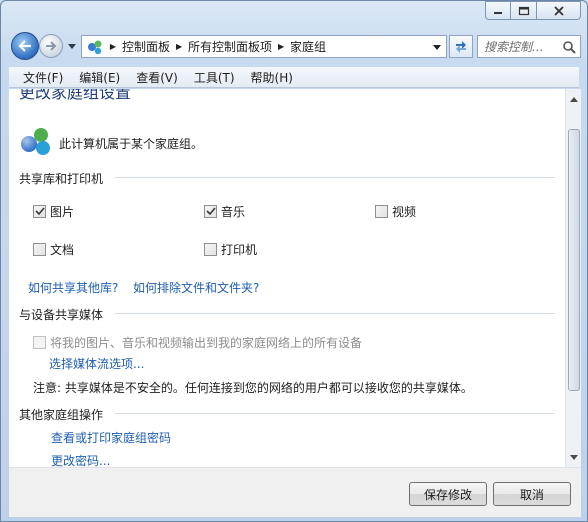 This screenshot has height=522, width=588. What do you see at coordinates (62, 250) in the screenshot?
I see `documents-label: 文档` at bounding box center [62, 250].